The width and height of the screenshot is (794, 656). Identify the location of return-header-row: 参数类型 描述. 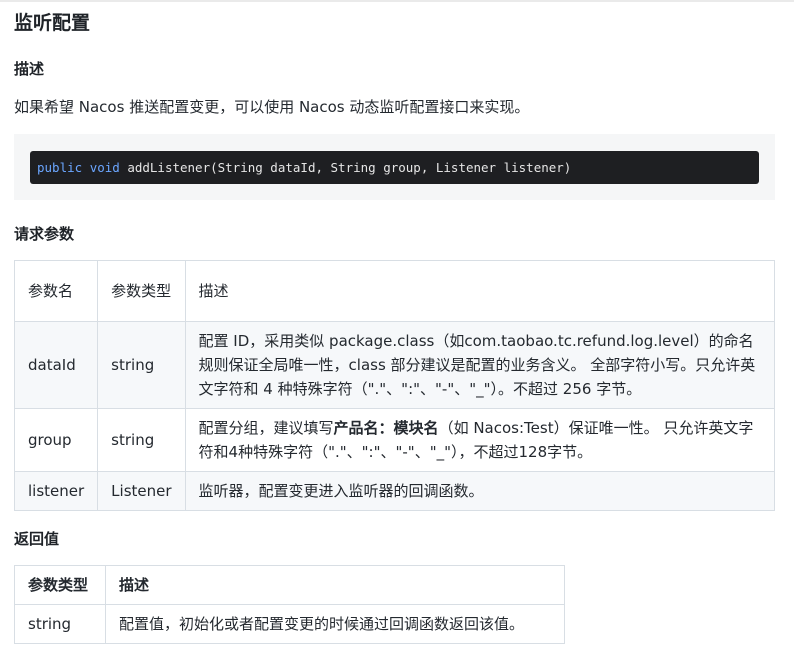
(289, 585).